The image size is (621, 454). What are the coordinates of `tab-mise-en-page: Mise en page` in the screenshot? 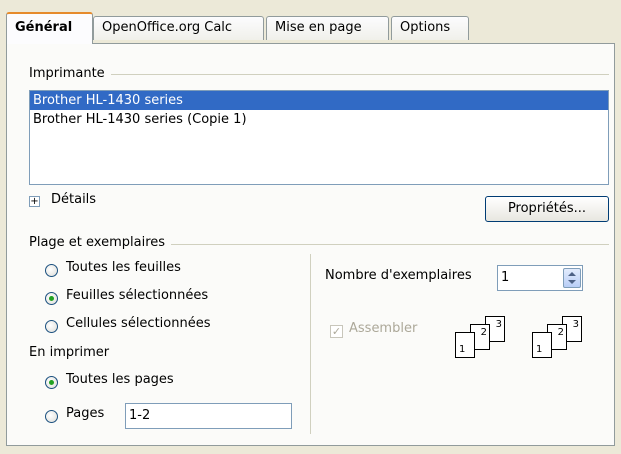 It's located at (327, 28).